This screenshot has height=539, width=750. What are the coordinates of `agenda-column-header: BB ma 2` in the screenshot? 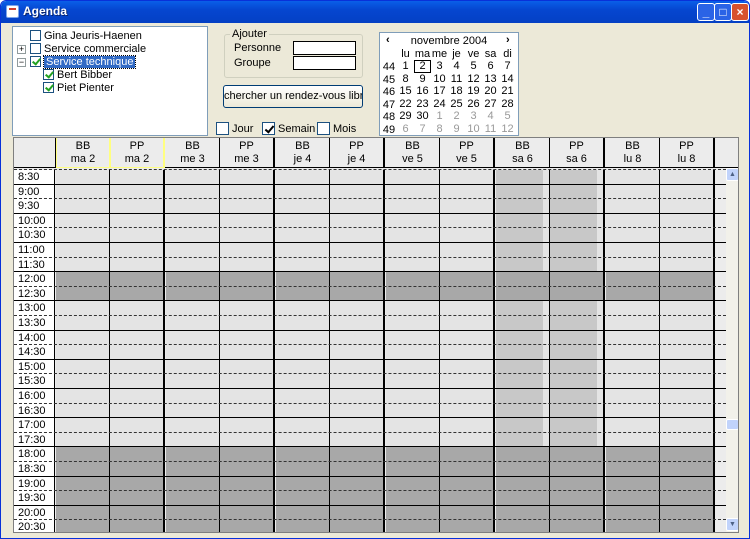 It's located at (83, 153).